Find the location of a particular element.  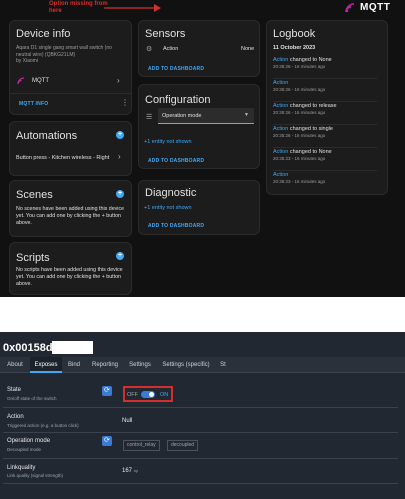

sensors-add-dashboard-button: ADD TO DASHBOARD is located at coordinates (176, 69).